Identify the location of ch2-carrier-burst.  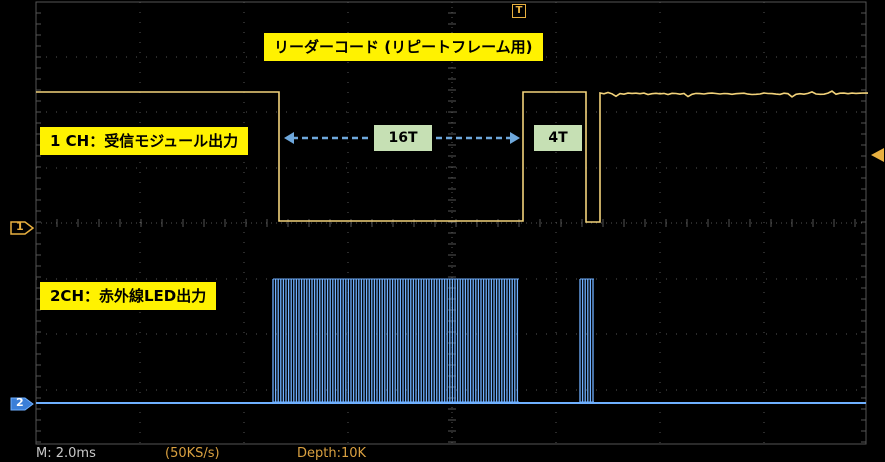
(433, 340).